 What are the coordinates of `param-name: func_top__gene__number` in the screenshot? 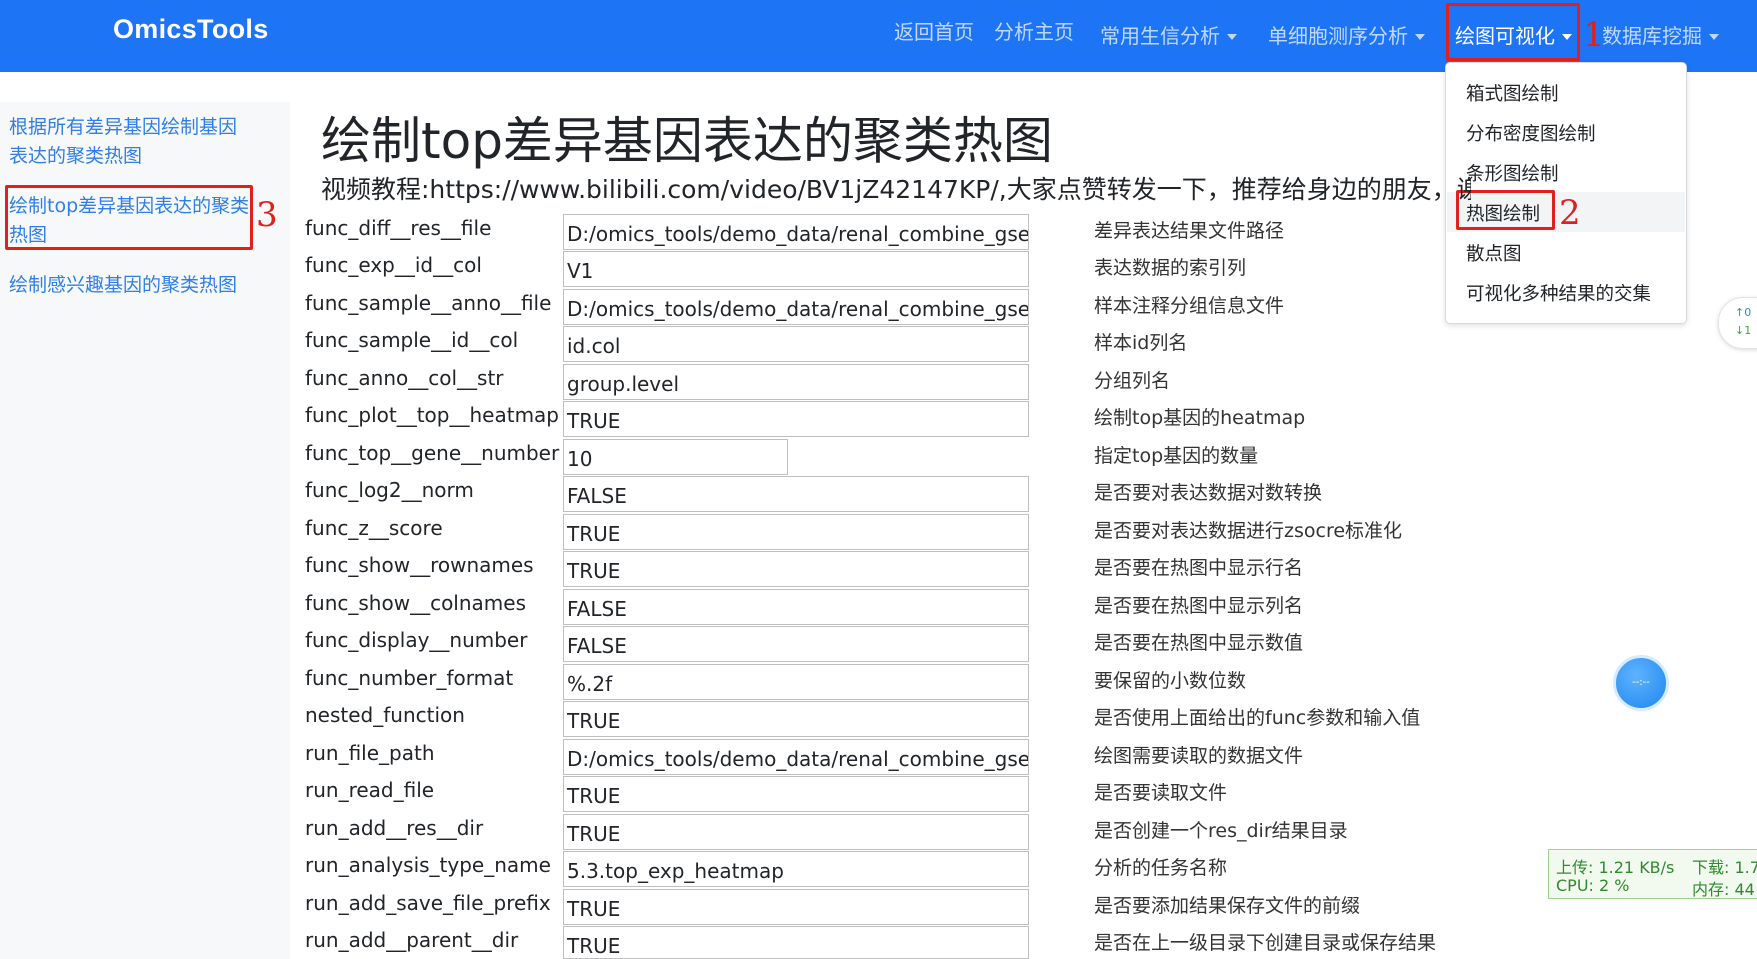 It's located at (432, 453).